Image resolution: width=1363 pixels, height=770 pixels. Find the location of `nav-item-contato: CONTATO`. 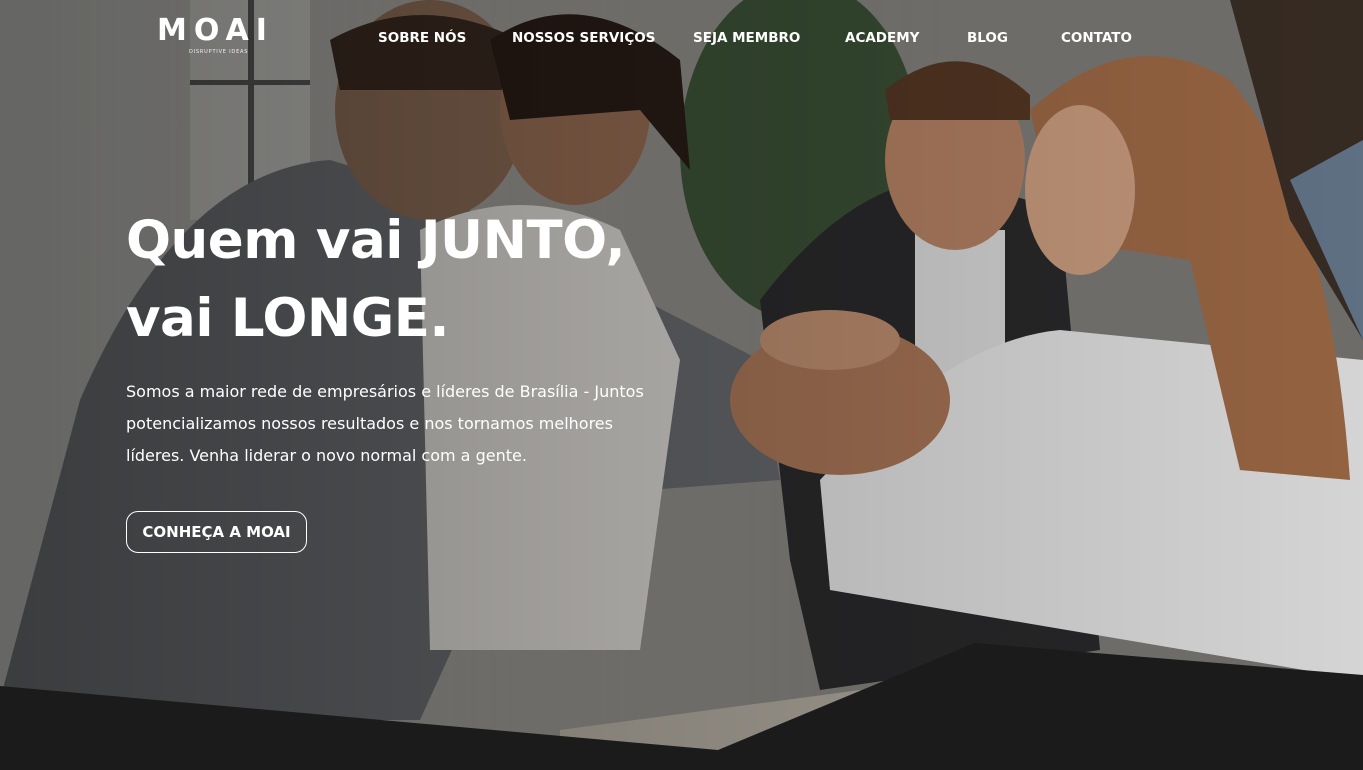

nav-item-contato: CONTATO is located at coordinates (1096, 38).